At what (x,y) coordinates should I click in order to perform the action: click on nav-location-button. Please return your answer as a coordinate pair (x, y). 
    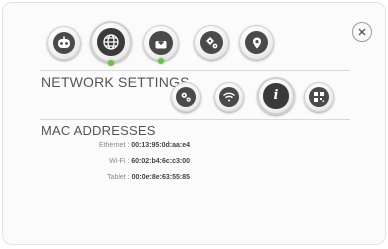
    Looking at the image, I should click on (256, 42).